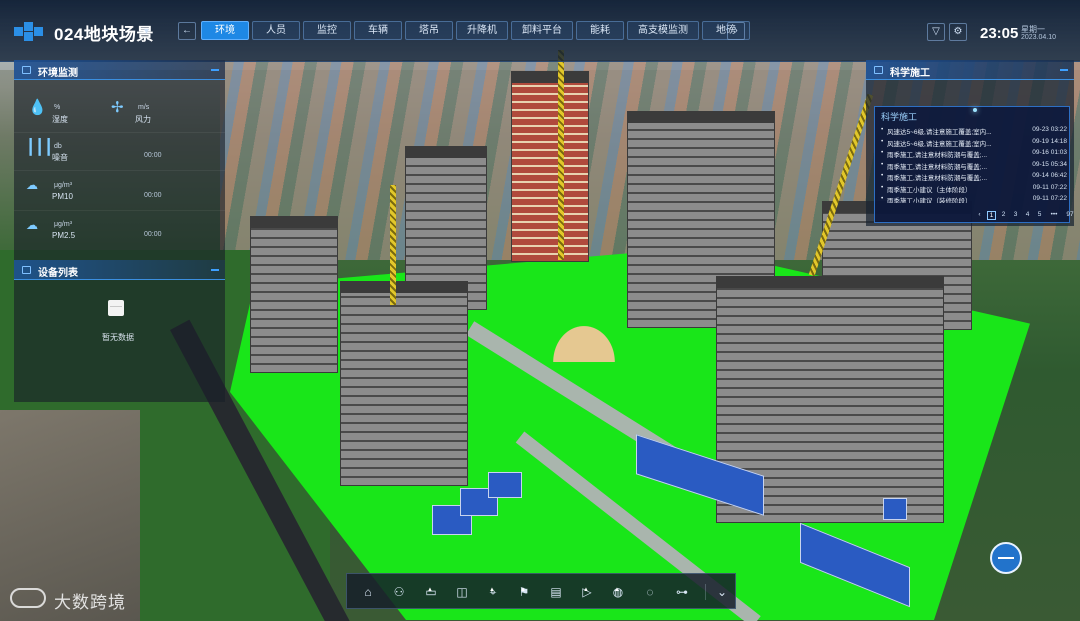 The width and height of the screenshot is (1080, 621). I want to click on pager-prev-button: ‹, so click(979, 215).